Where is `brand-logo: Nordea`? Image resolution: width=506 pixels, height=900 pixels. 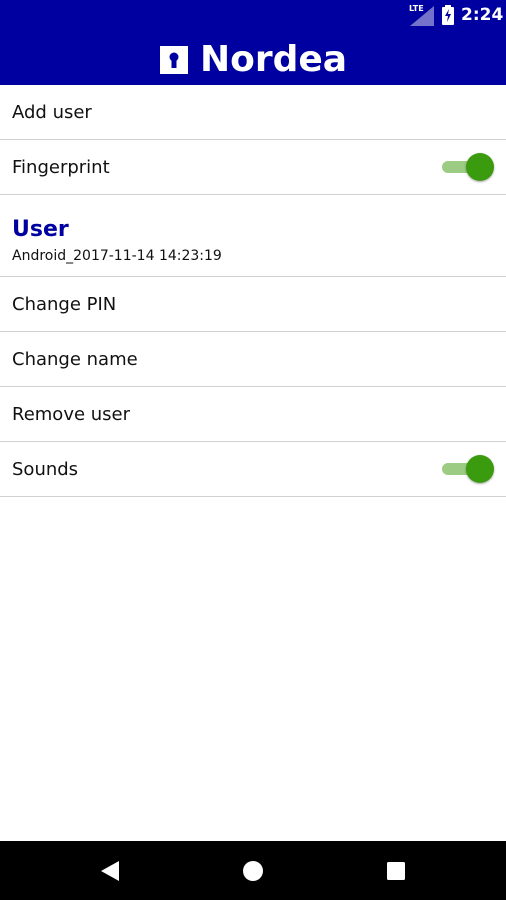
brand-logo: Nordea is located at coordinates (254, 59).